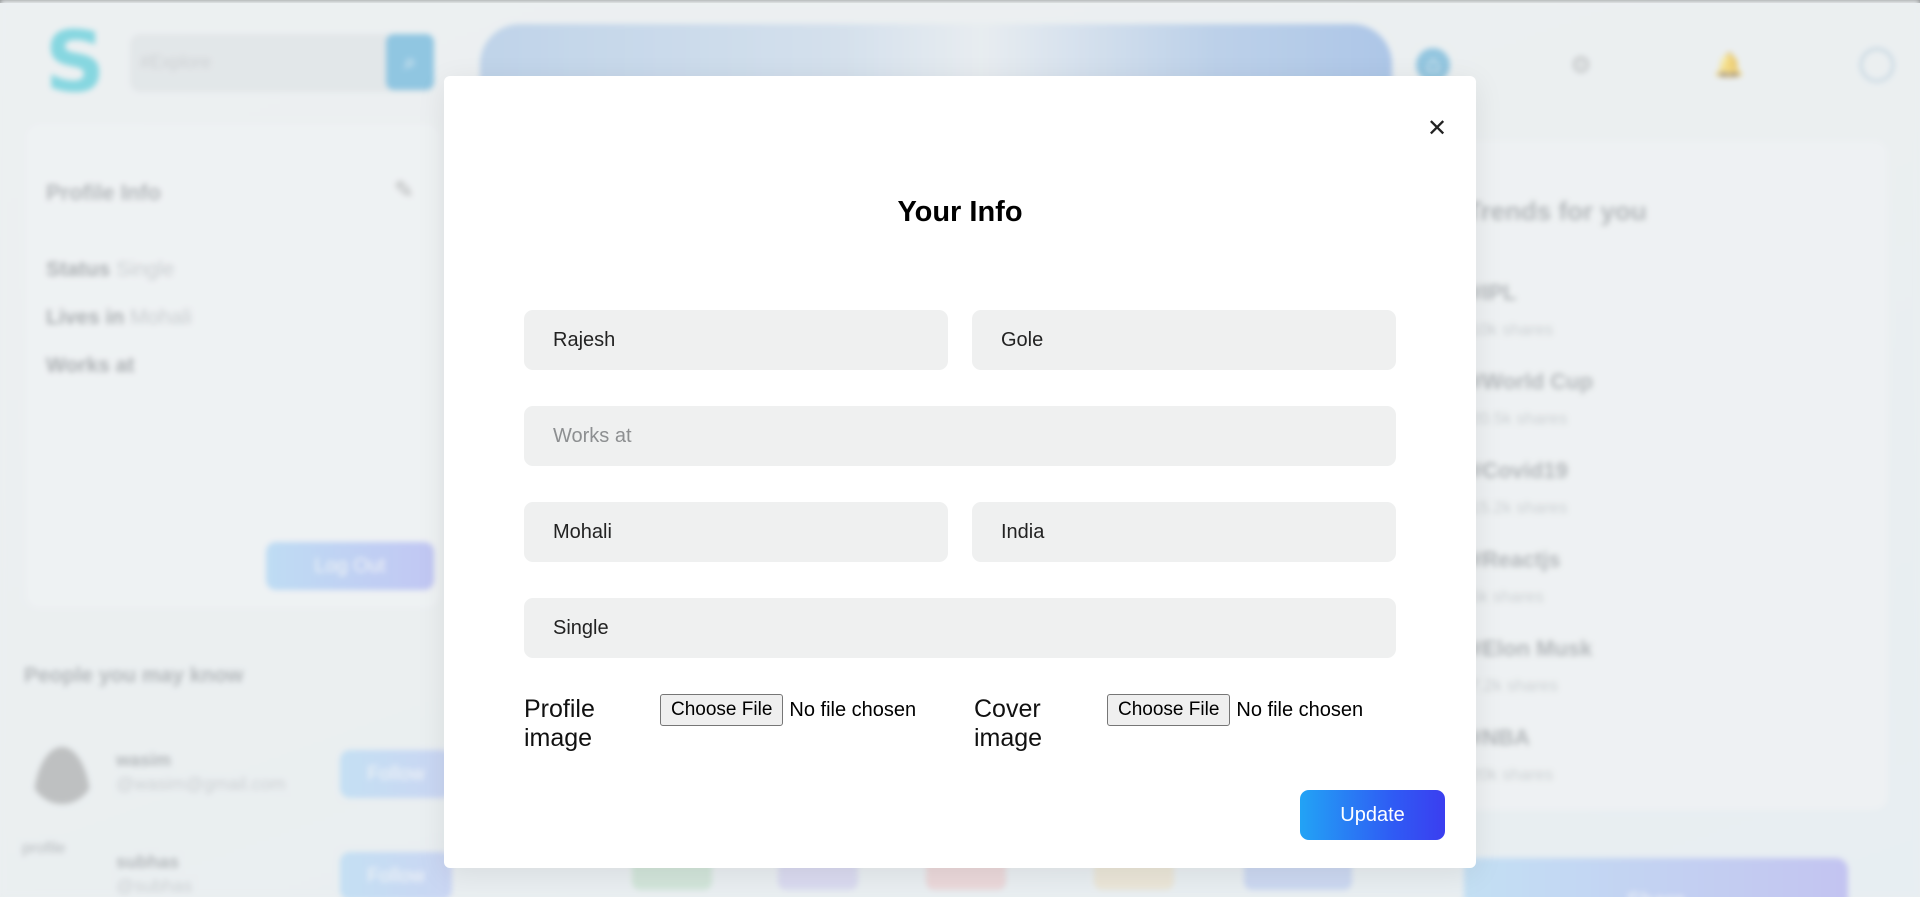 Image resolution: width=1920 pixels, height=897 pixels. What do you see at coordinates (853, 709) in the screenshot?
I see `profile-image-file-status: No file chosen` at bounding box center [853, 709].